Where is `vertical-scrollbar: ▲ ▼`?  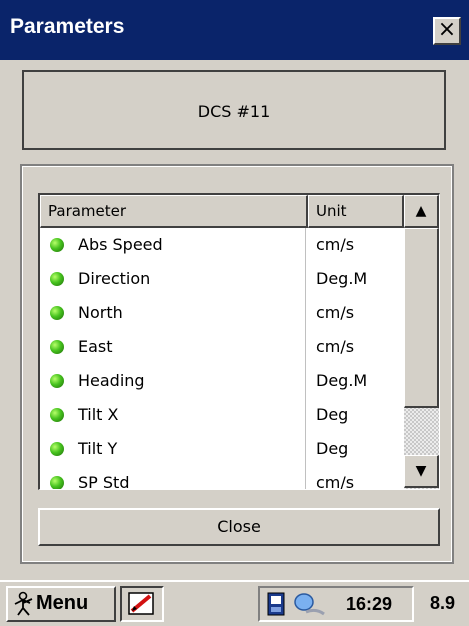
vertical-scrollbar: ▲ ▼ is located at coordinates (421, 342).